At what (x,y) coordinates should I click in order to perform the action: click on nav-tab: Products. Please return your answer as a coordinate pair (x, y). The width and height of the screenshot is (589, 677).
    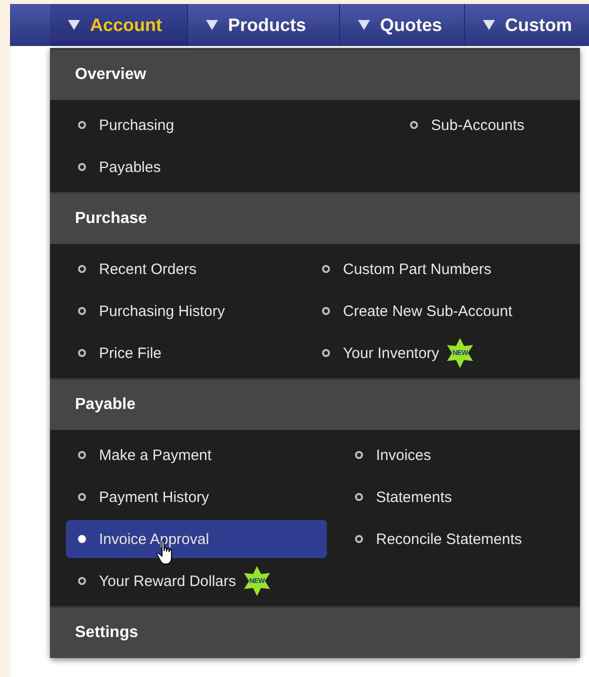
    Looking at the image, I should click on (264, 25).